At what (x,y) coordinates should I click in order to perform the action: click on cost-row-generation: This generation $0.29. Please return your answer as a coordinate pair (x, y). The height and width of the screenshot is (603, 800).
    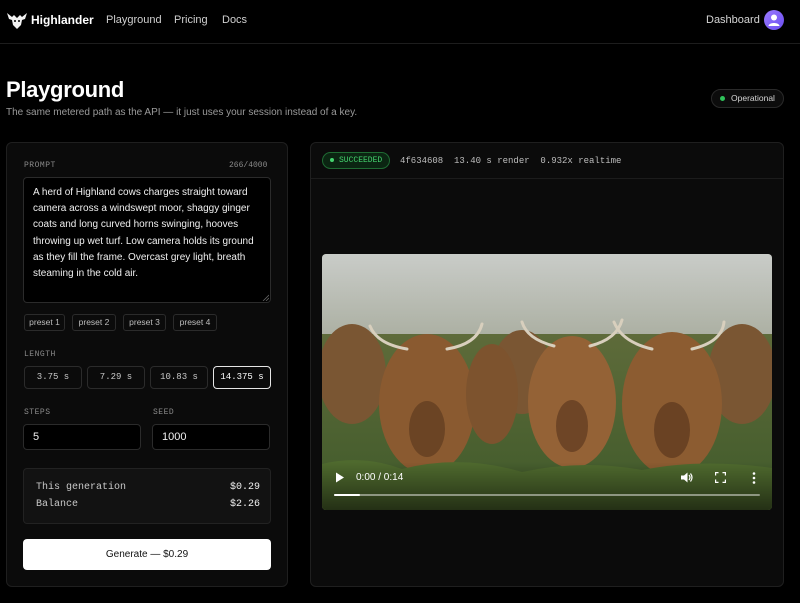
    Looking at the image, I should click on (148, 487).